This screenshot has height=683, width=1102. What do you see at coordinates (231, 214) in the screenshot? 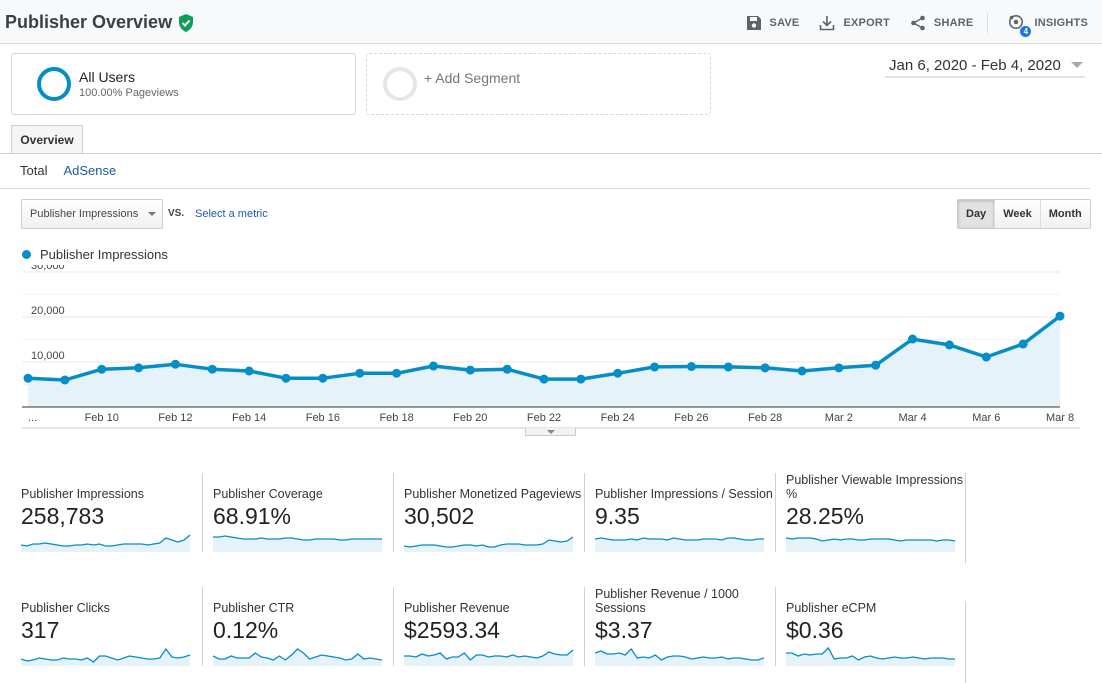
I see `select-metric-link: Select a metric` at bounding box center [231, 214].